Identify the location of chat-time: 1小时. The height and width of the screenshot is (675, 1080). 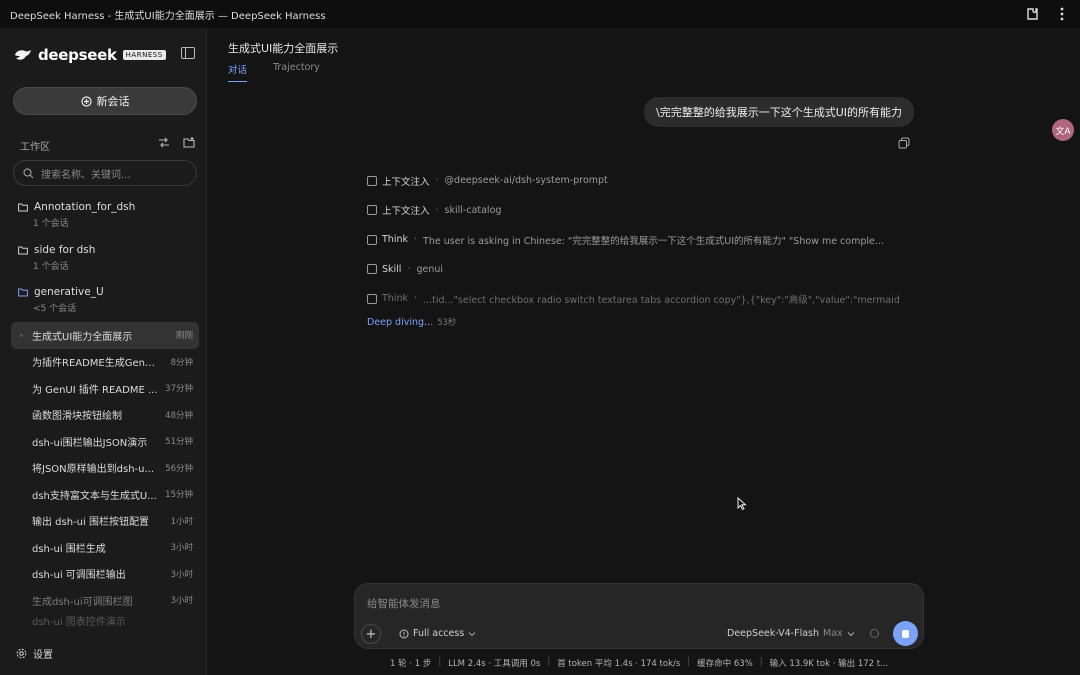
(181, 521).